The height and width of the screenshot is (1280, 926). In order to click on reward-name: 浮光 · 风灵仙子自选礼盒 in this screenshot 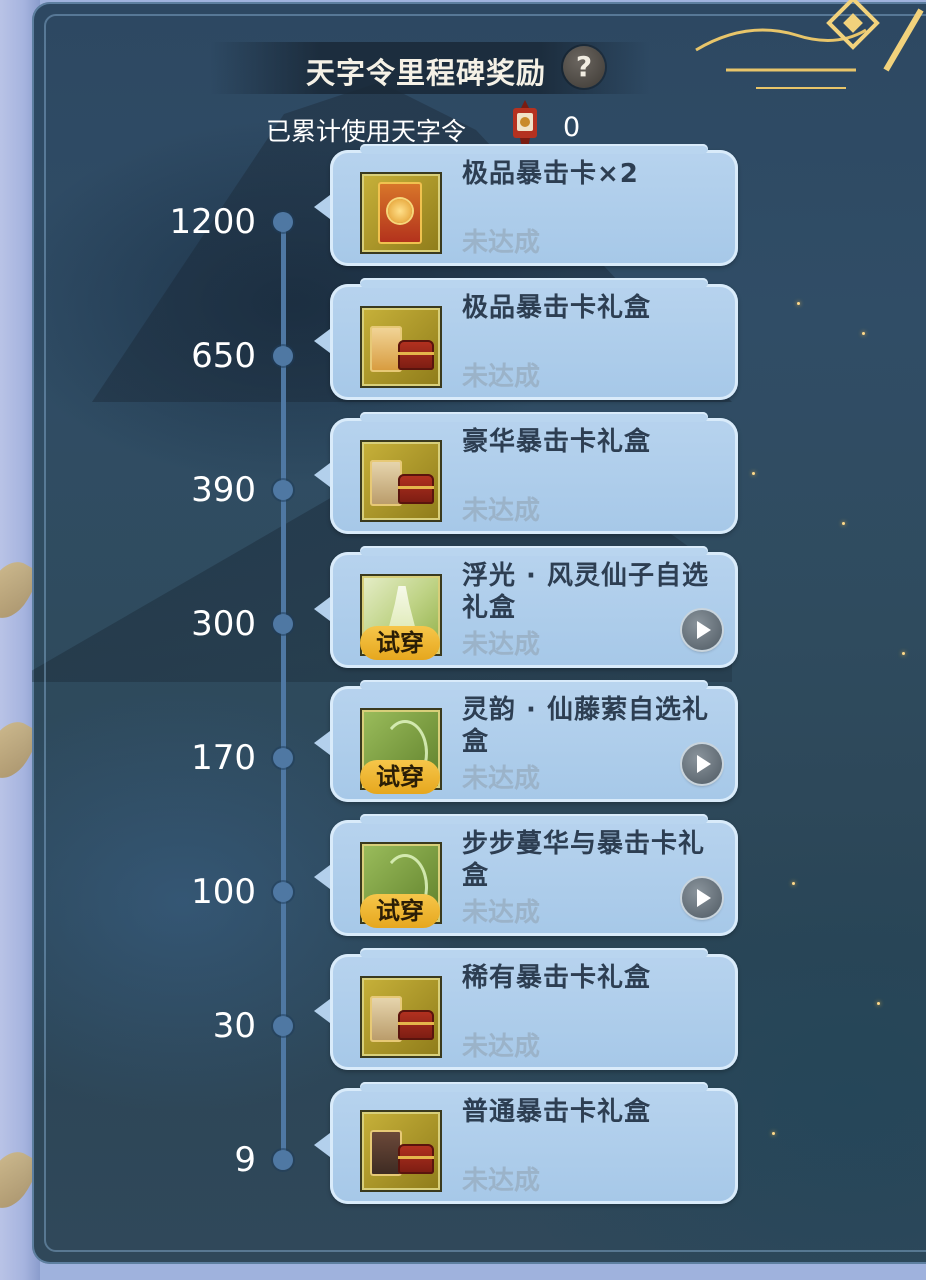, I will do `click(585, 592)`.